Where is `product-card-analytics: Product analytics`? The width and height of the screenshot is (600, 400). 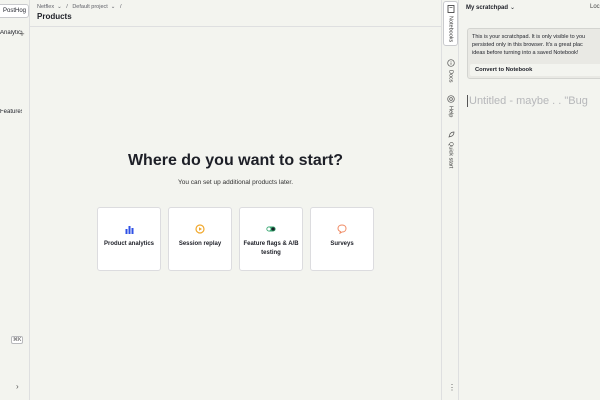 product-card-analytics: Product analytics is located at coordinates (129, 239).